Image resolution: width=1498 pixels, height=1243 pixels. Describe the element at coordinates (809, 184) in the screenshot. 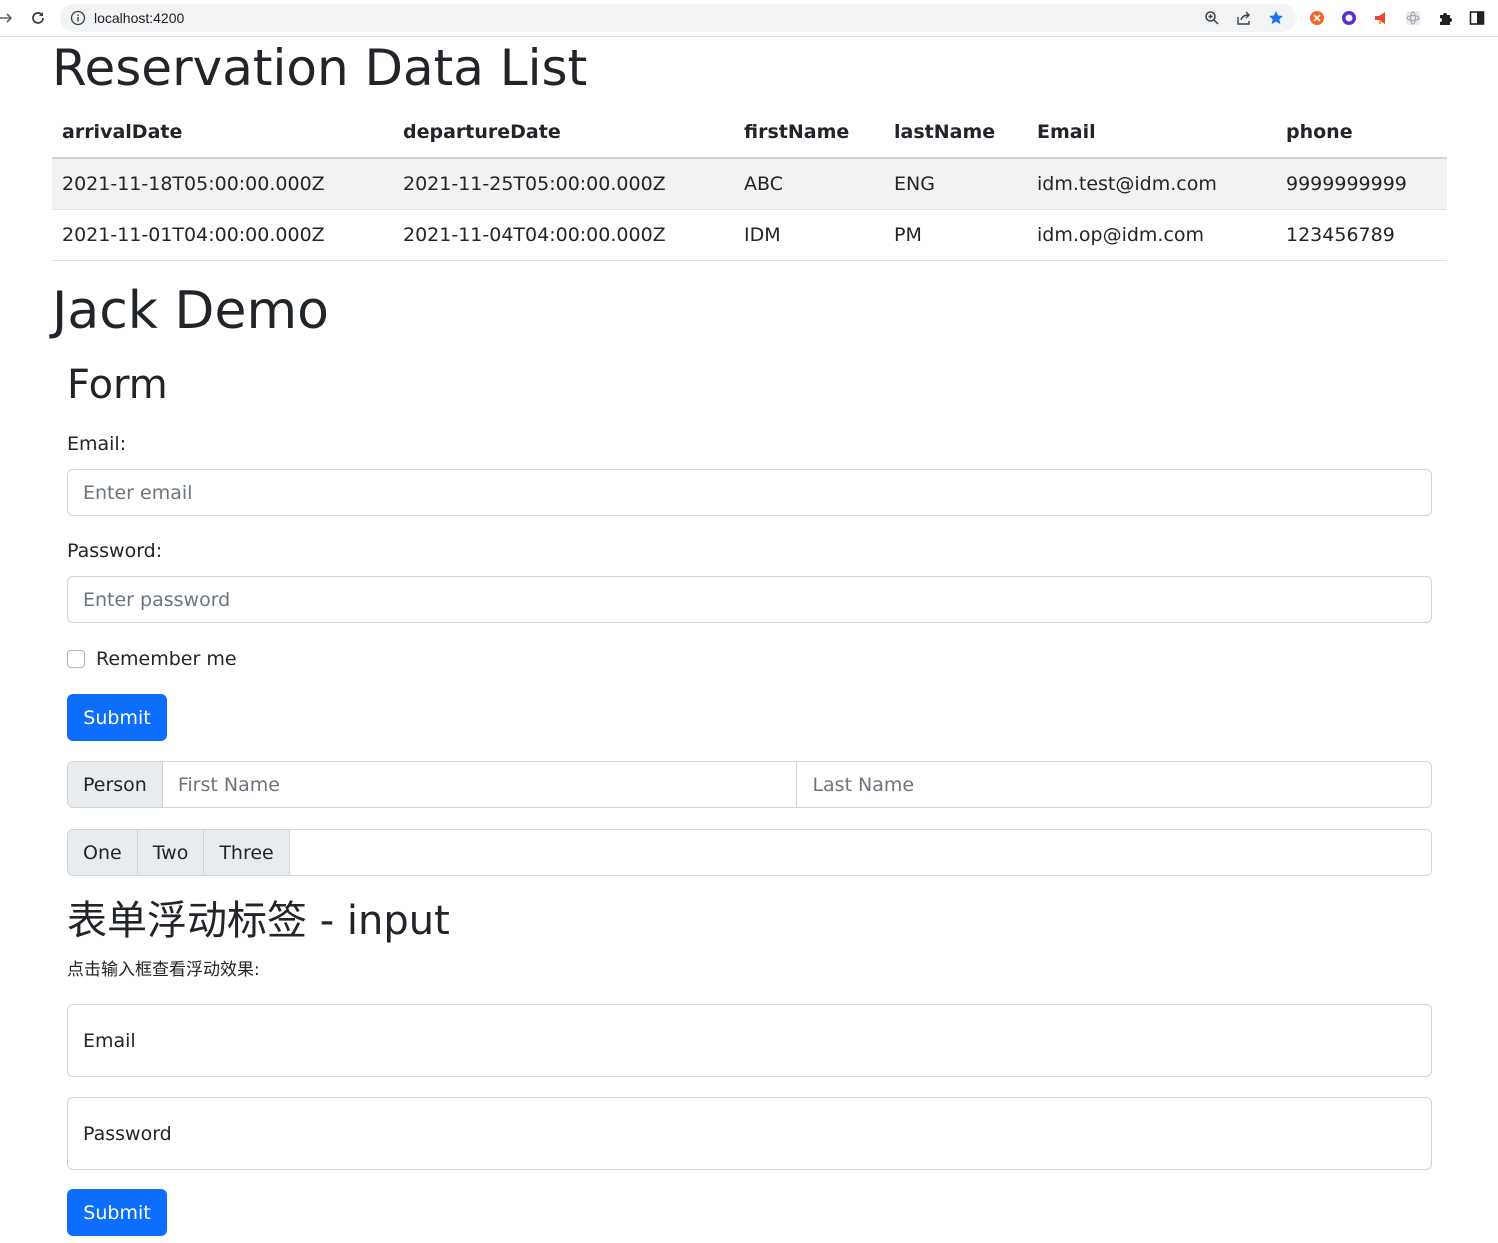

I see `table-cell: ABC` at that location.